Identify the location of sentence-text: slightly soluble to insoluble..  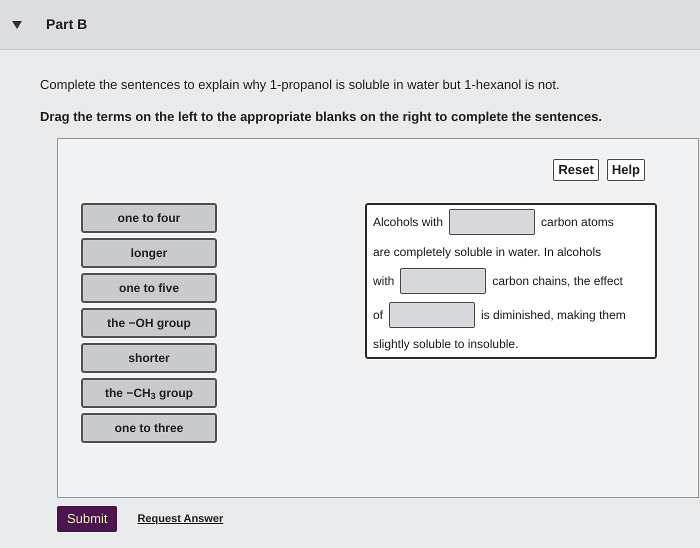
(445, 344).